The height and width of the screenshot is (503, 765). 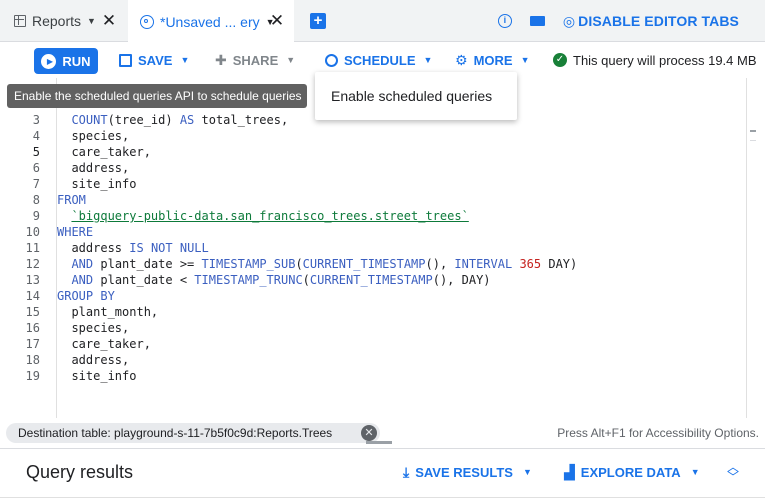 I want to click on tab-reports: Reports ▼ ✕, so click(x=63, y=21).